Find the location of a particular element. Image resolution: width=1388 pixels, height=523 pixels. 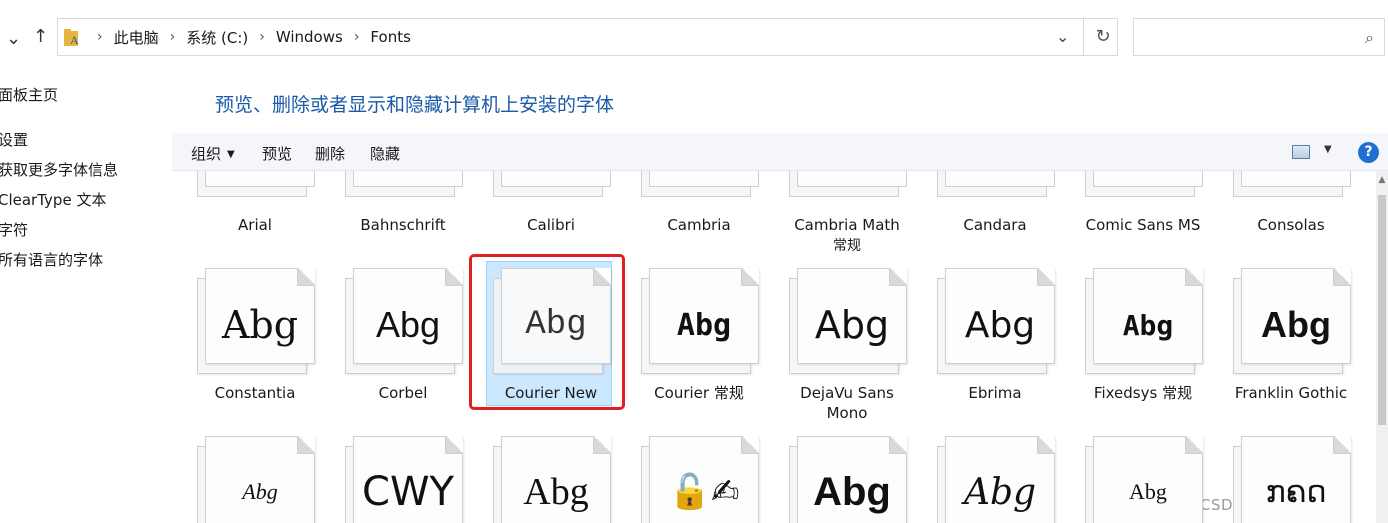

delete-button: 删除 is located at coordinates (330, 153).